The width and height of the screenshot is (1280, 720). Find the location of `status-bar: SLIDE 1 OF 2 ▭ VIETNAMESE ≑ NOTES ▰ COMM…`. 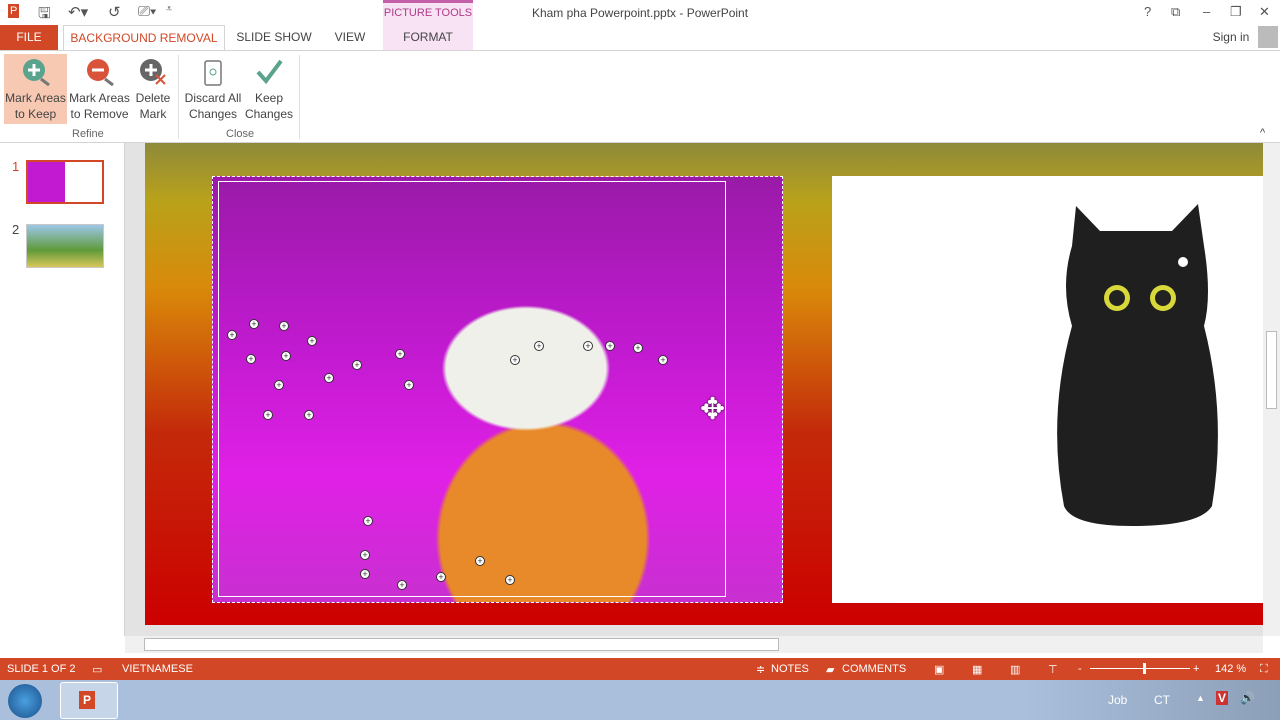

status-bar: SLIDE 1 OF 2 ▭ VIETNAMESE ≑ NOTES ▰ COMM… is located at coordinates (640, 669).